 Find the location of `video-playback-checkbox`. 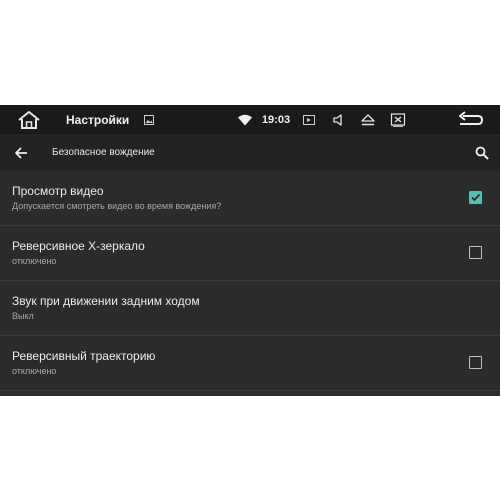

video-playback-checkbox is located at coordinates (475, 197).